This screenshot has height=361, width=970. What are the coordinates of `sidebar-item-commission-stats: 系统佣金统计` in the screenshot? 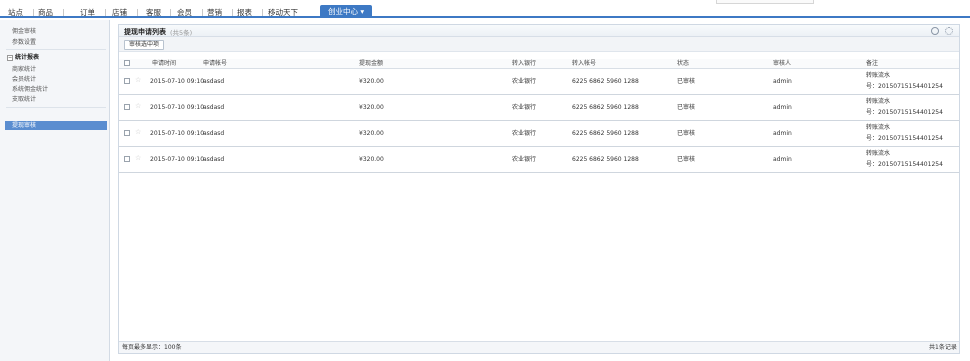 It's located at (55, 89).